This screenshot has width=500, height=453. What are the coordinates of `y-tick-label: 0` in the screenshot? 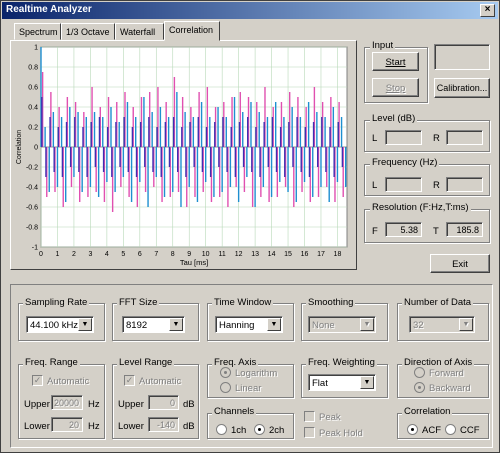 It's located at (36, 148).